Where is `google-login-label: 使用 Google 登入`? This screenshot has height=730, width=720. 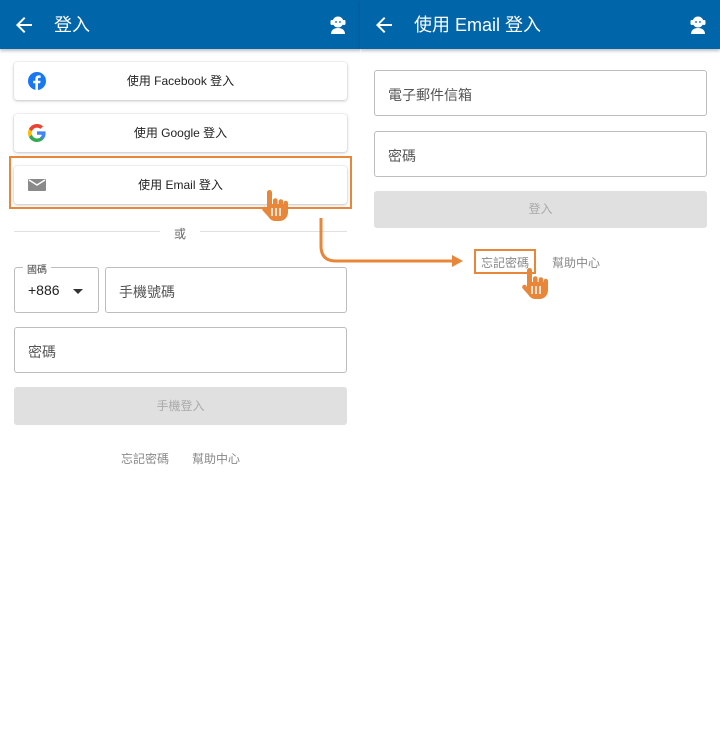 google-login-label: 使用 Google 登入 is located at coordinates (180, 133).